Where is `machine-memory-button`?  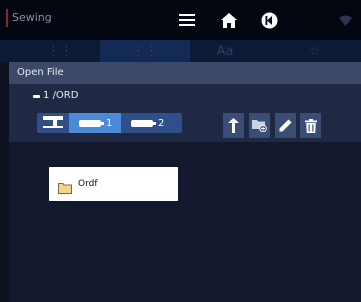 machine-memory-button is located at coordinates (53, 123).